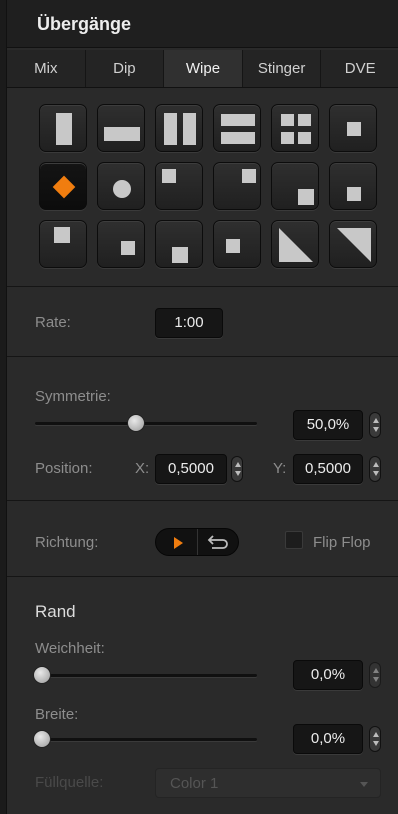 This screenshot has width=398, height=814. I want to click on pattern-left-box-top, so click(63, 244).